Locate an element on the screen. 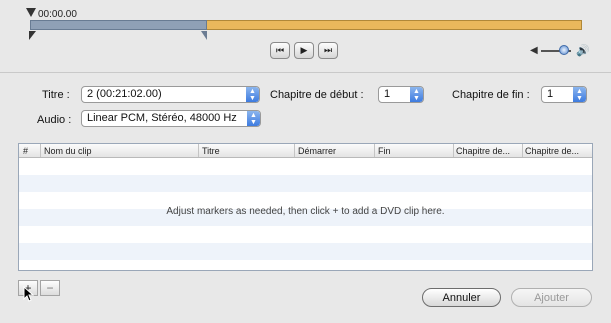 The width and height of the screenshot is (611, 323). chapitre-debut-value: 1 is located at coordinates (387, 94).